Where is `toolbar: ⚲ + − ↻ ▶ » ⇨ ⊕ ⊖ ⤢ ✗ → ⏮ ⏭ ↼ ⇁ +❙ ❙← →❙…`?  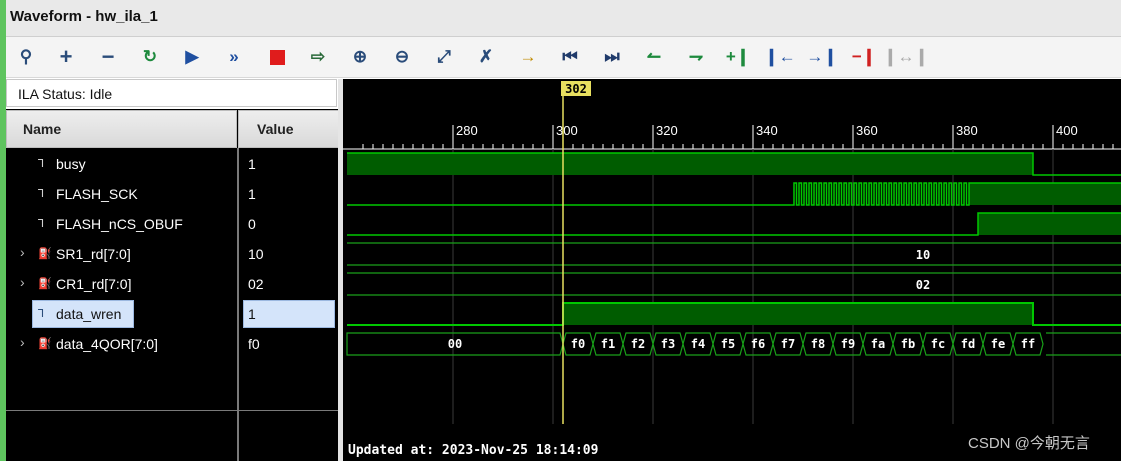
toolbar: ⚲ + − ↻ ▶ » ⇨ ⊕ ⊖ ⤢ ✗ → ⏮ ⏭ ↼ ⇁ +❙ ❙← →❙… is located at coordinates (563, 57).